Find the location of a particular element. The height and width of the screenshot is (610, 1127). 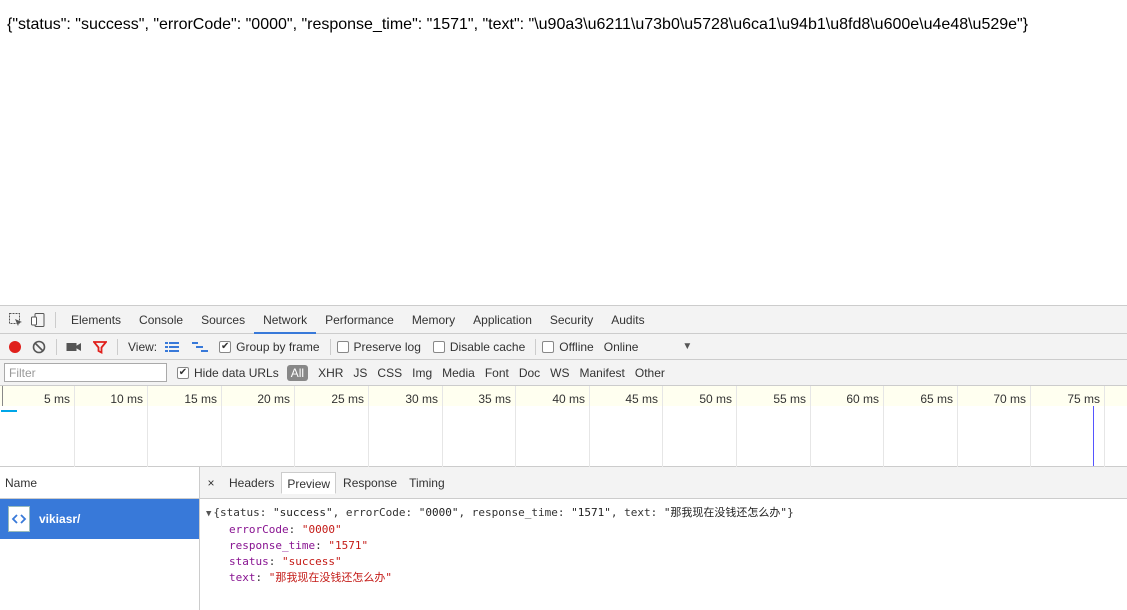

disable-cache-checkbox is located at coordinates (438, 346).